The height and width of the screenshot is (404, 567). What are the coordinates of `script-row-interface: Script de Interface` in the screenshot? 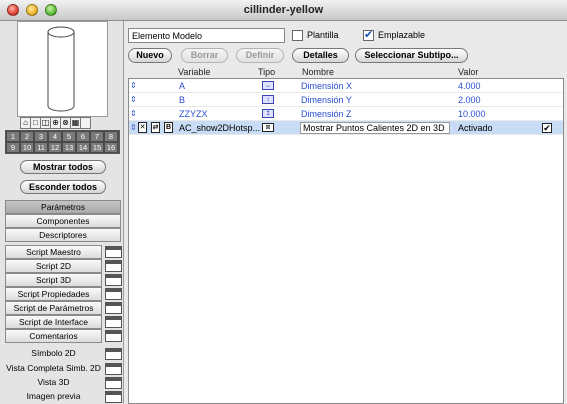 It's located at (64, 322).